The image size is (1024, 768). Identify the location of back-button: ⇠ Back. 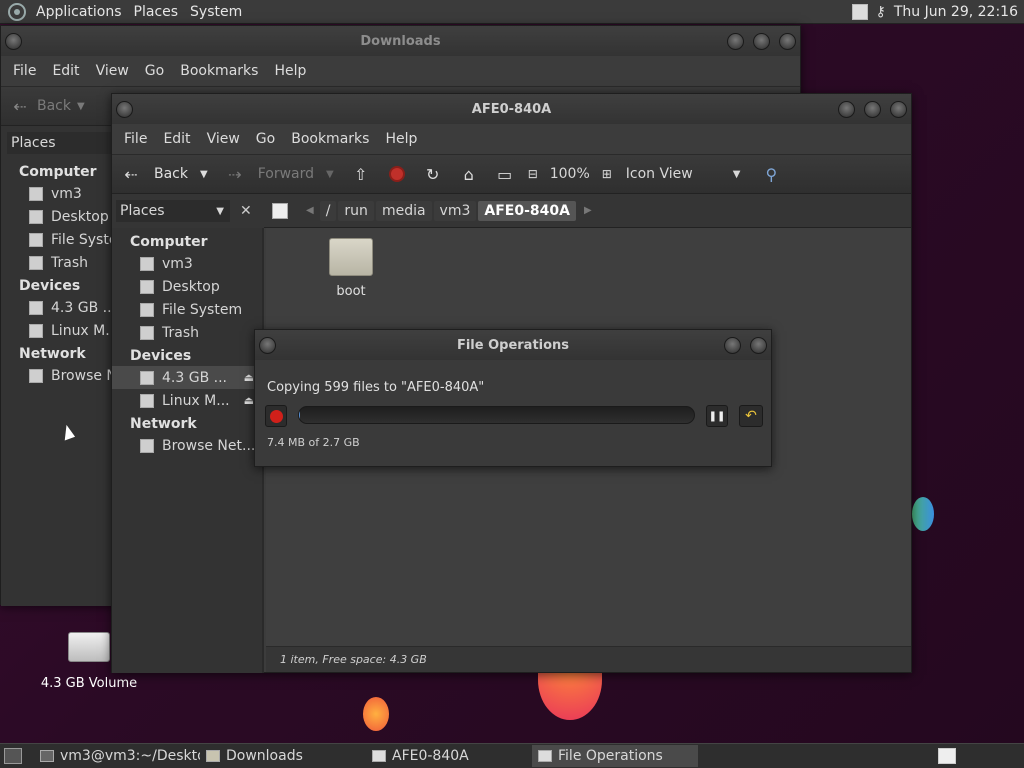
(157, 174).